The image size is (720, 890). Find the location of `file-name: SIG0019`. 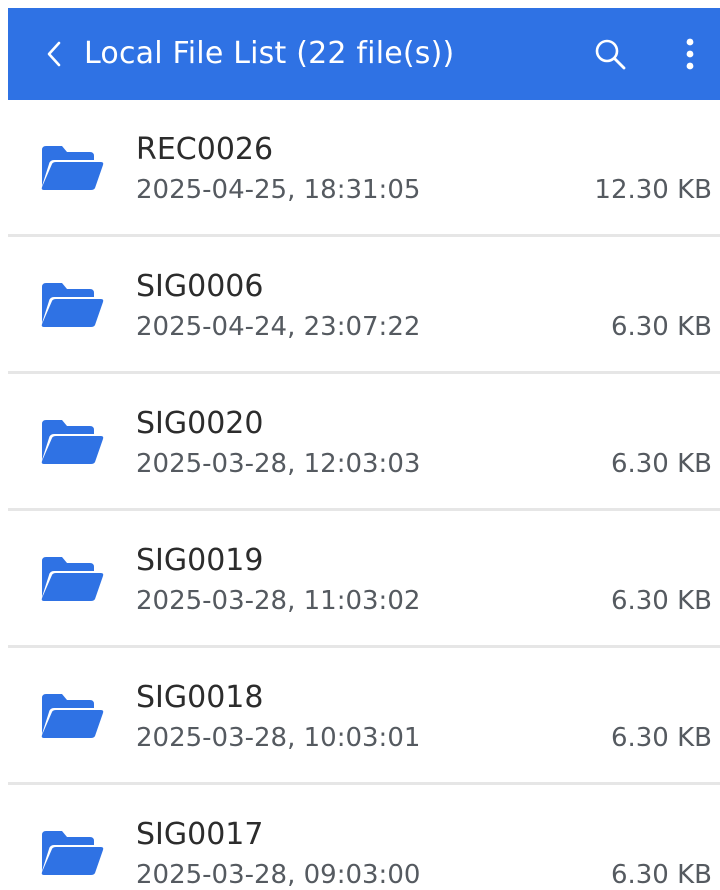

file-name: SIG0019 is located at coordinates (200, 560).